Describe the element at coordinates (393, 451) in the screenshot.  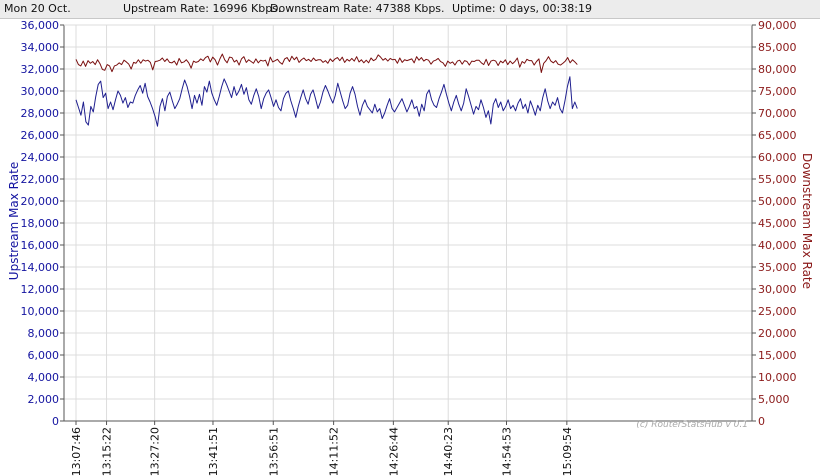
I see `x-tick-label: 14:26:44` at that location.